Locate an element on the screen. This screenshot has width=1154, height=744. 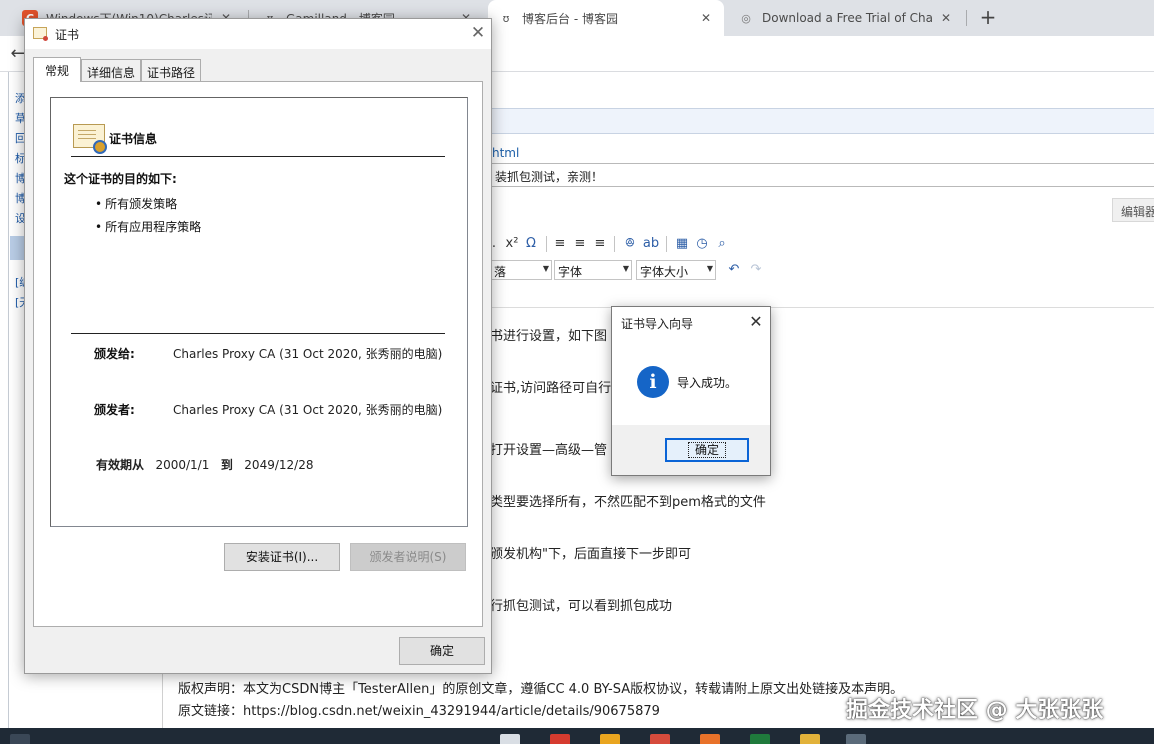
issued-by-label: 颁发者: is located at coordinates (114, 410).